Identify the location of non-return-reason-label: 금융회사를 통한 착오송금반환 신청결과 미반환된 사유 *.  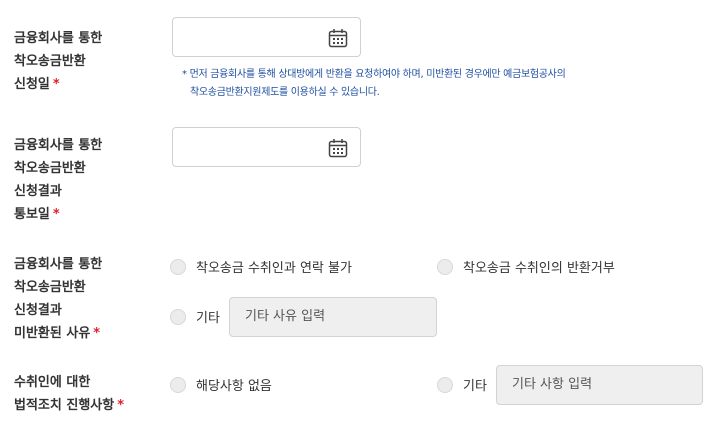
(58, 299).